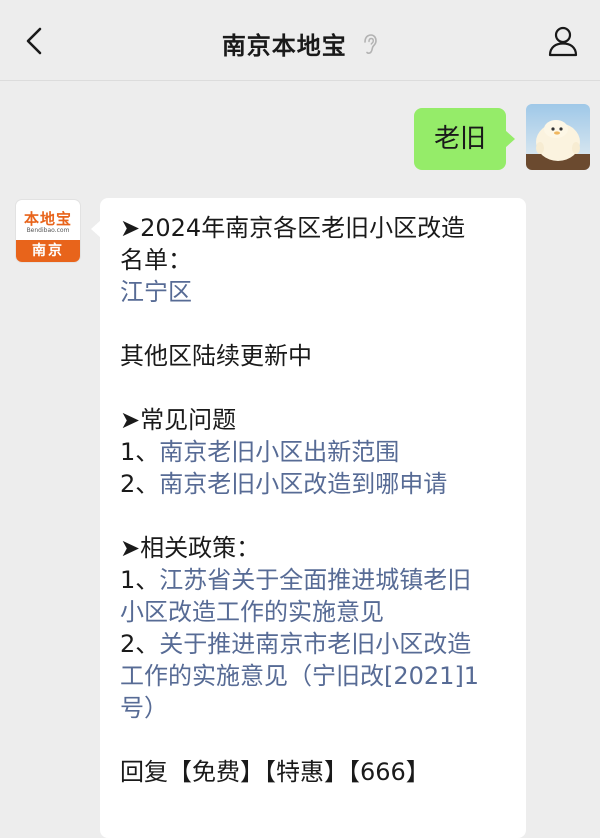  What do you see at coordinates (140, 484) in the screenshot?
I see `faq2-number: 2、` at bounding box center [140, 484].